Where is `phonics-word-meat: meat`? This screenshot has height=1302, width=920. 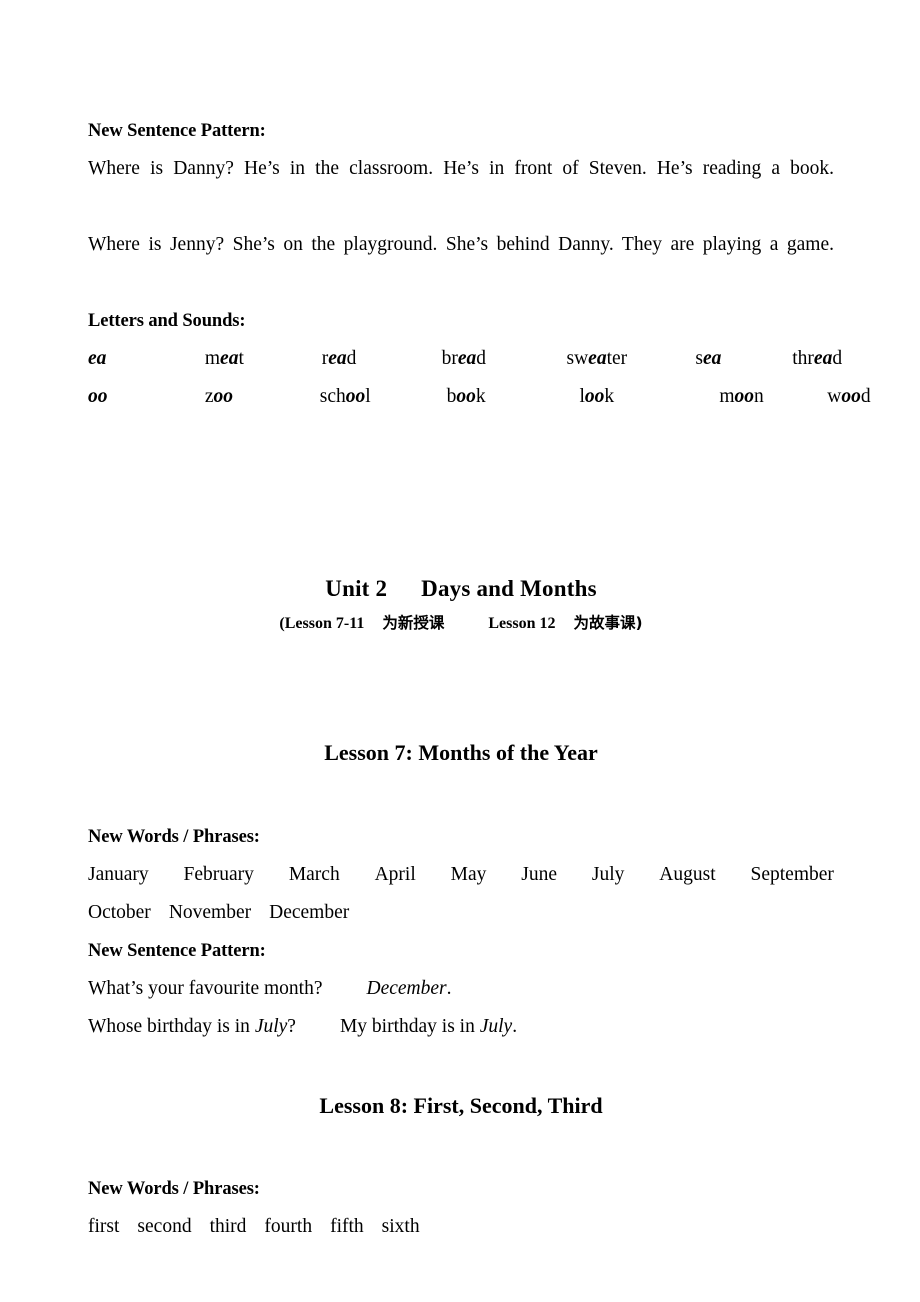
phonics-word-meat: meat is located at coordinates (261, 359).